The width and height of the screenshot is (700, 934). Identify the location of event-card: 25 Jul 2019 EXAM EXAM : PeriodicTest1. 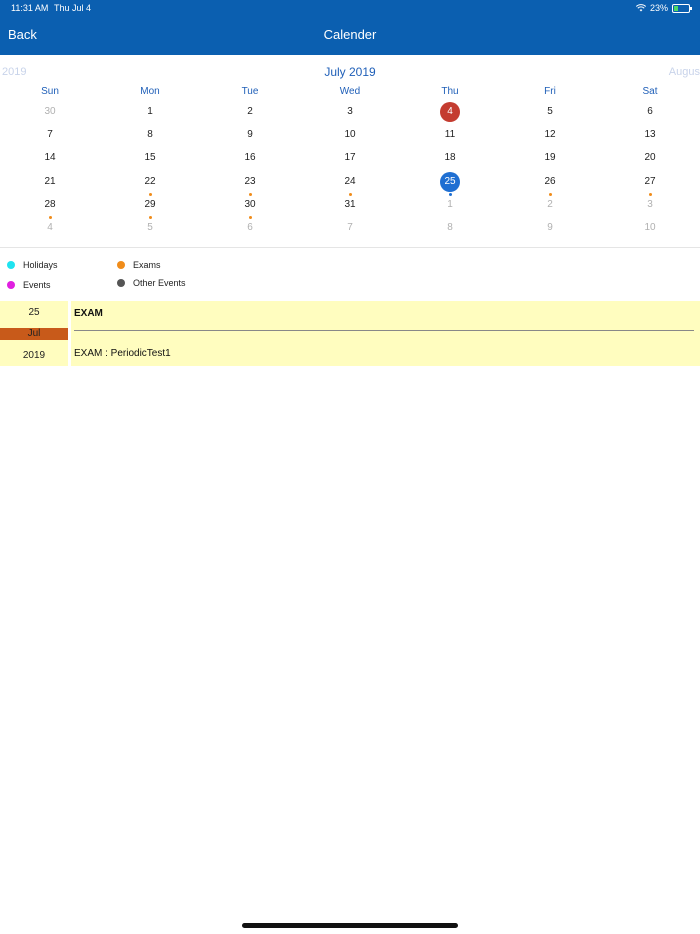
(350, 333).